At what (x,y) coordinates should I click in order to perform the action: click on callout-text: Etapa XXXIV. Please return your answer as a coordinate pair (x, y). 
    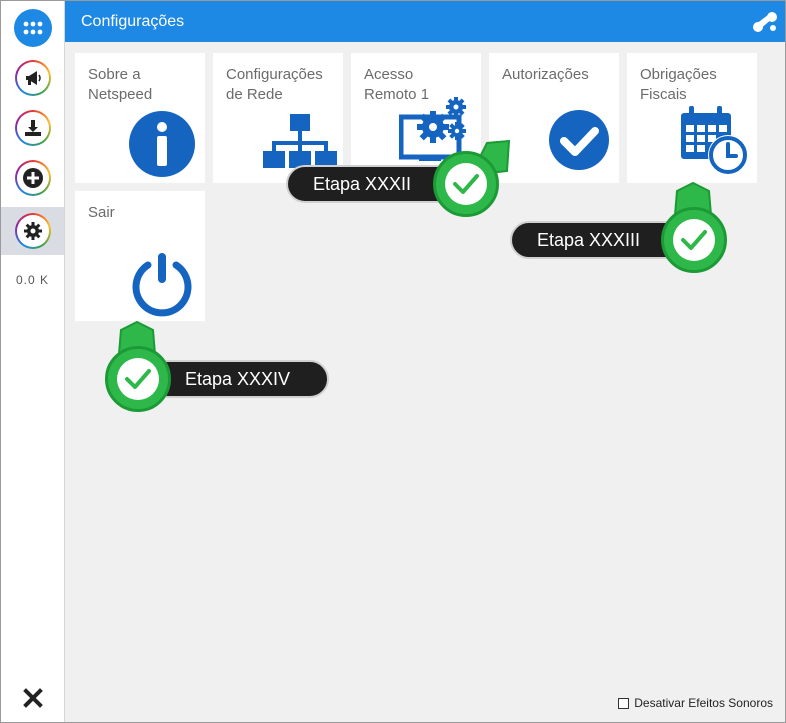
    Looking at the image, I should click on (238, 378).